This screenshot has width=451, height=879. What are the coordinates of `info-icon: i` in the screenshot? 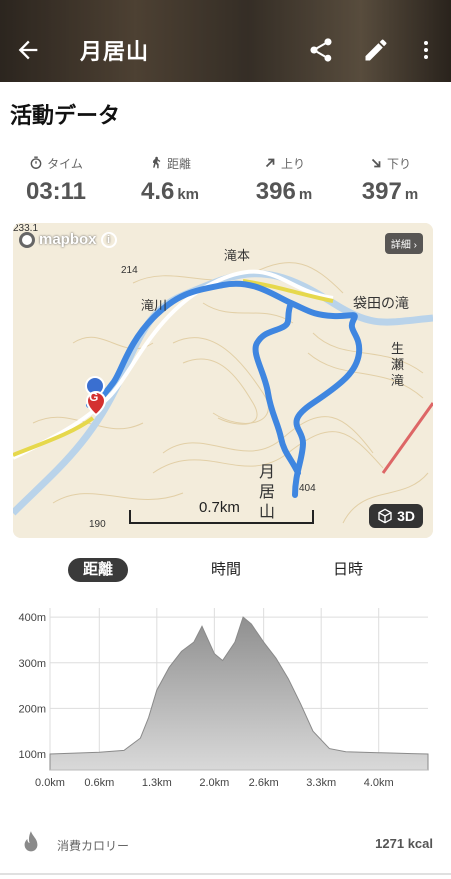 It's located at (108, 239).